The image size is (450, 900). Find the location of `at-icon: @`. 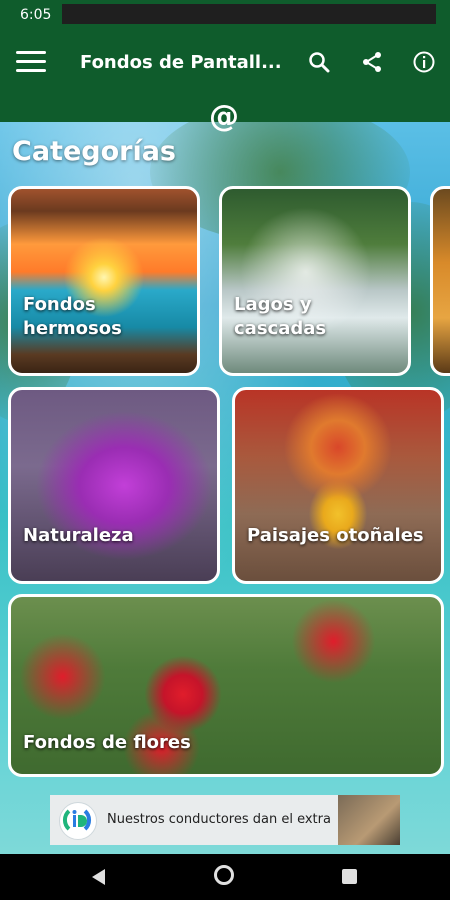

at-icon: @ is located at coordinates (224, 116).